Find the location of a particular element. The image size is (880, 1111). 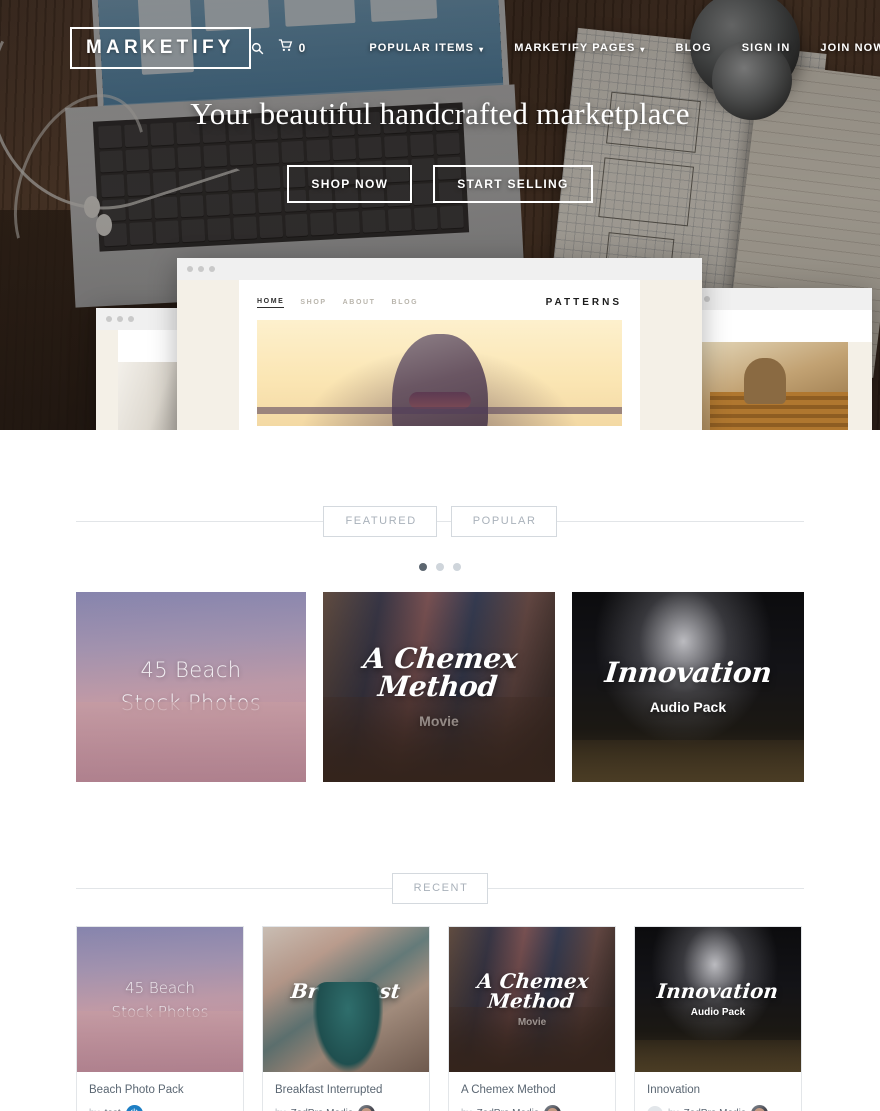

mock-window-right is located at coordinates (772, 359).